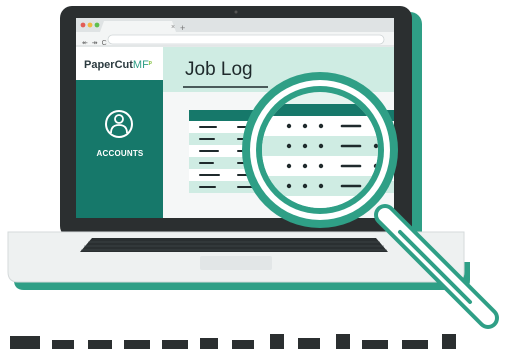 This screenshot has width=505, height=349. What do you see at coordinates (95, 43) in the screenshot?
I see `browser-nav-controls: ↞ ↠ C` at bounding box center [95, 43].